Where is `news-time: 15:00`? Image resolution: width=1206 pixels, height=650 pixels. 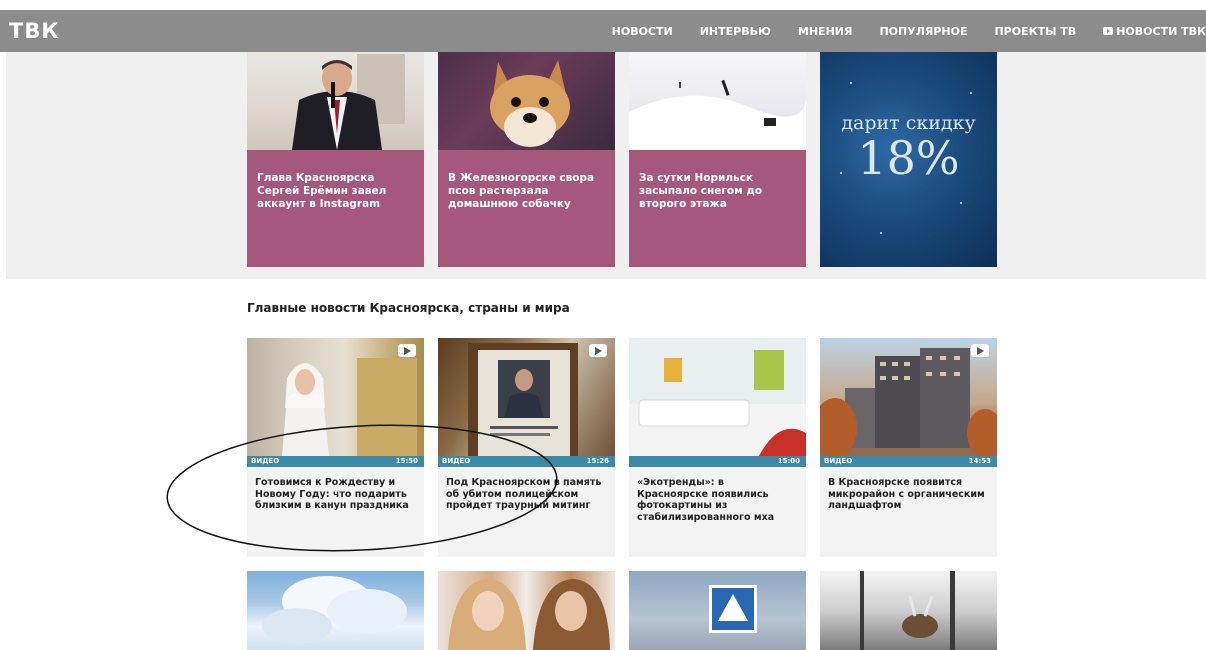 news-time: 15:00 is located at coordinates (788, 461).